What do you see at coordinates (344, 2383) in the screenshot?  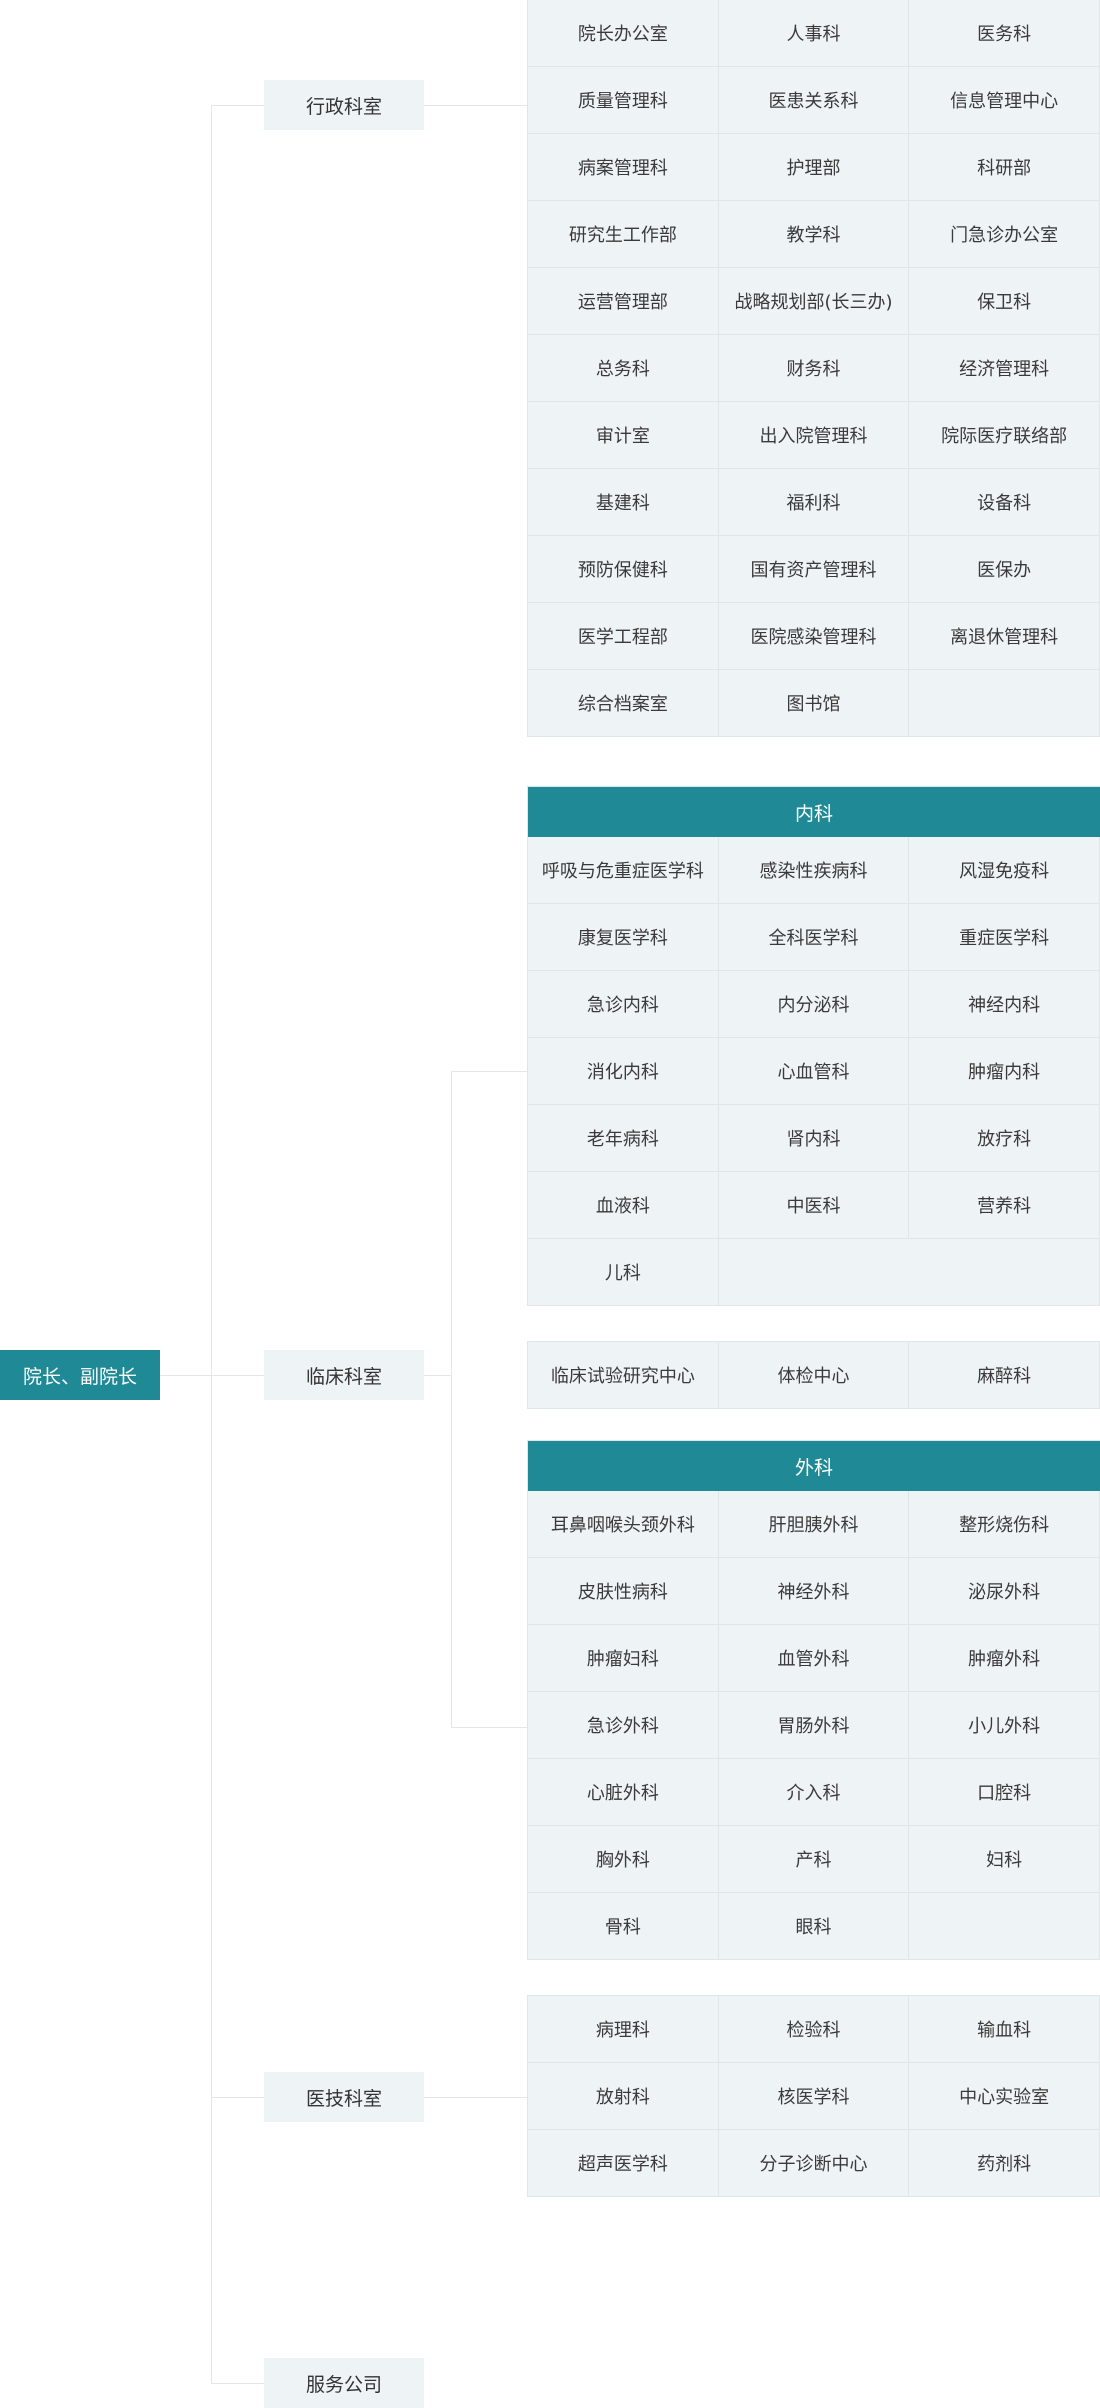 I see `branch-service: 服务公司` at bounding box center [344, 2383].